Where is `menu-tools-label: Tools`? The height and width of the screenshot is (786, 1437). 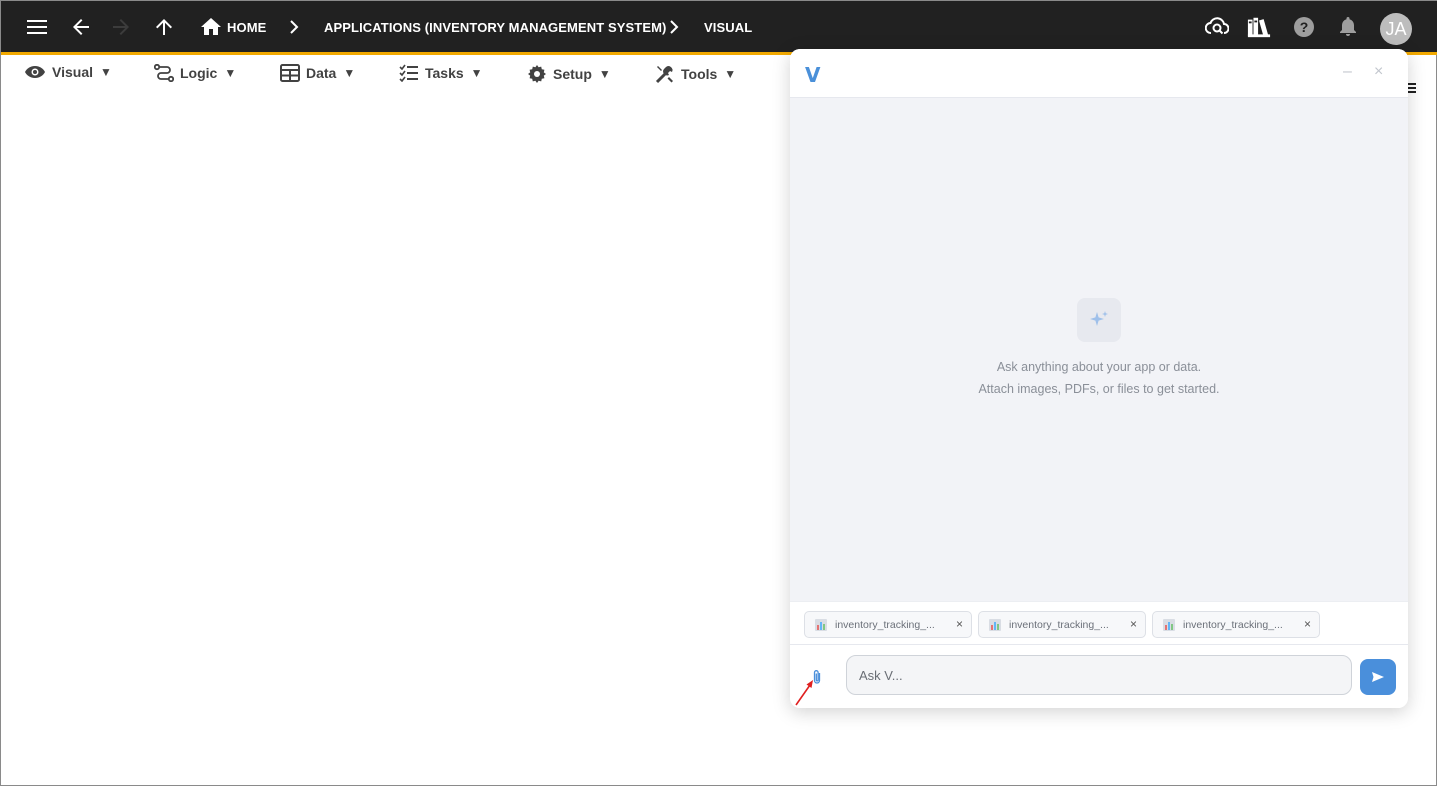 menu-tools-label: Tools is located at coordinates (699, 74).